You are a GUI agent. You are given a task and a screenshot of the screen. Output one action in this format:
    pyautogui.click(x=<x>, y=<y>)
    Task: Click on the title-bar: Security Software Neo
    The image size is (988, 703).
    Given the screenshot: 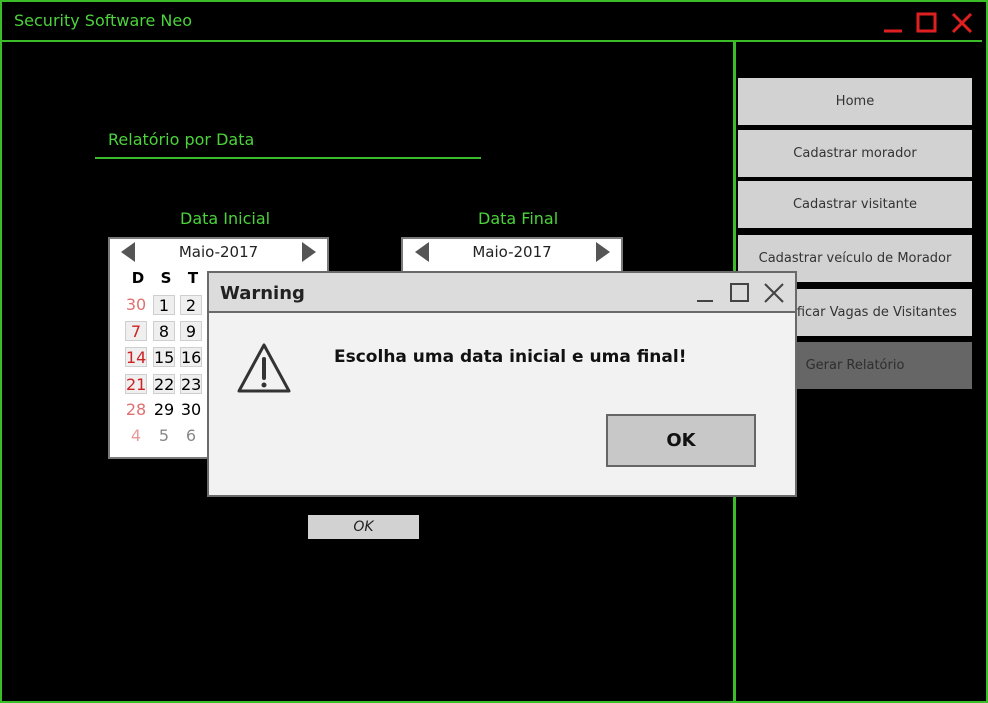 What is the action you would take?
    pyautogui.click(x=492, y=22)
    